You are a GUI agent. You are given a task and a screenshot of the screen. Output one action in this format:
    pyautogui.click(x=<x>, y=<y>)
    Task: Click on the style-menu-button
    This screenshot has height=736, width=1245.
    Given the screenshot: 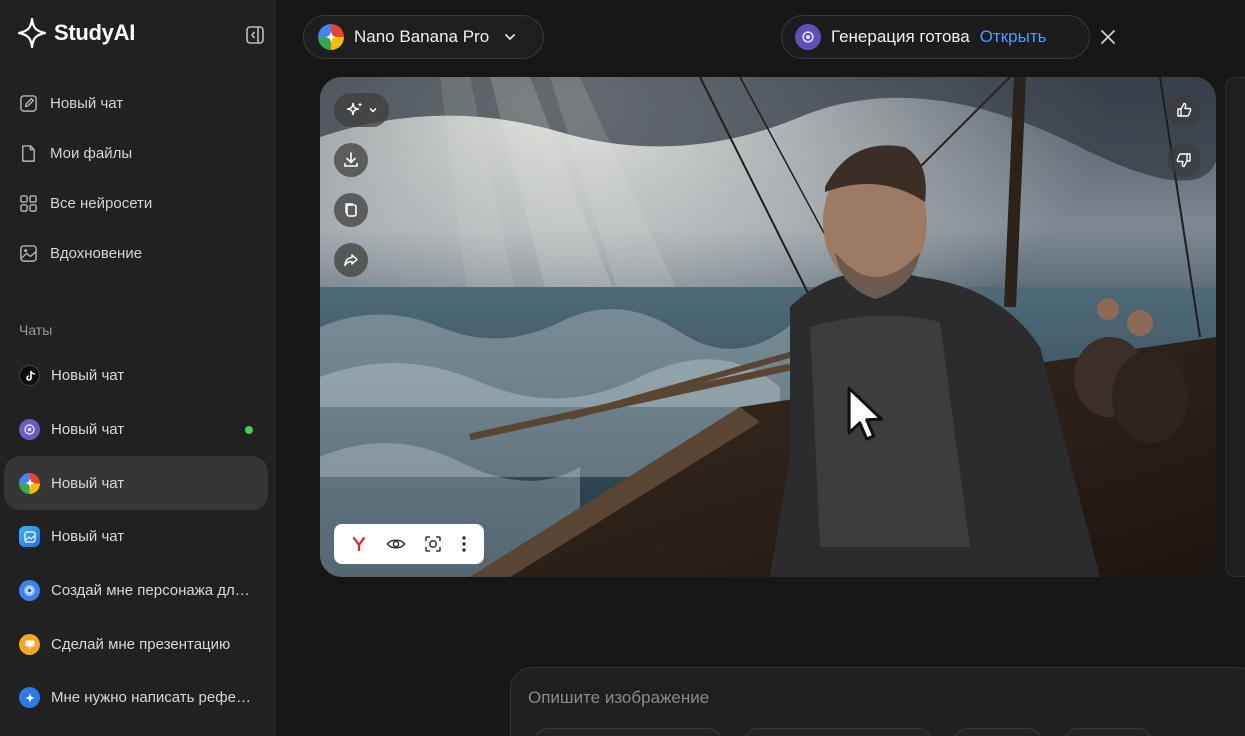 What is the action you would take?
    pyautogui.click(x=361, y=110)
    